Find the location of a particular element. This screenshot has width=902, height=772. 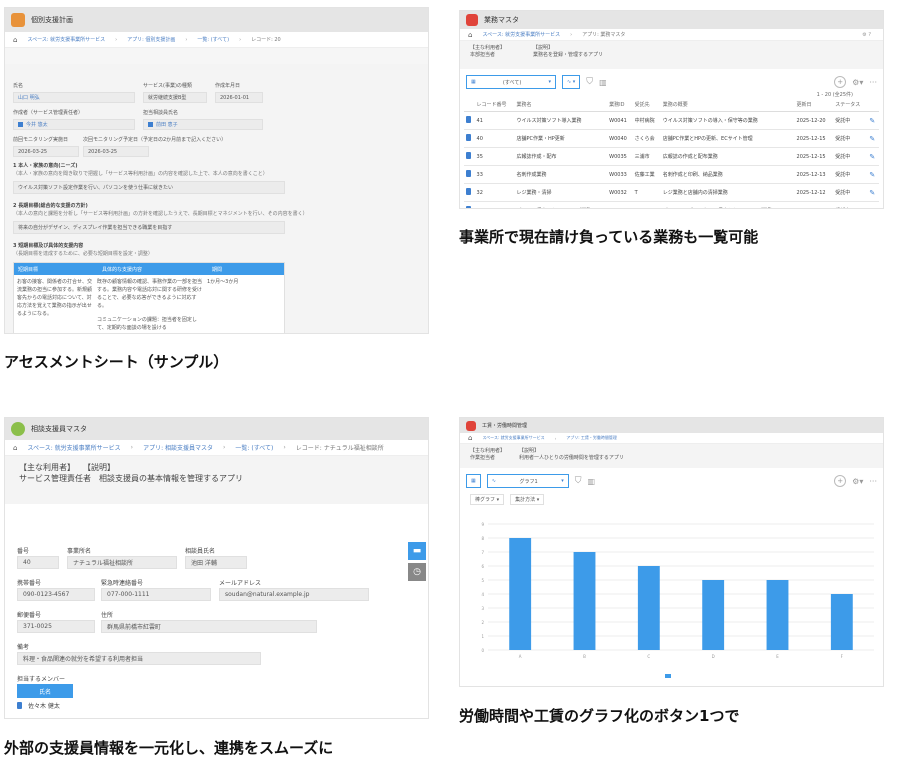

table-header-cell: 業務ID is located at coordinates (620, 105).